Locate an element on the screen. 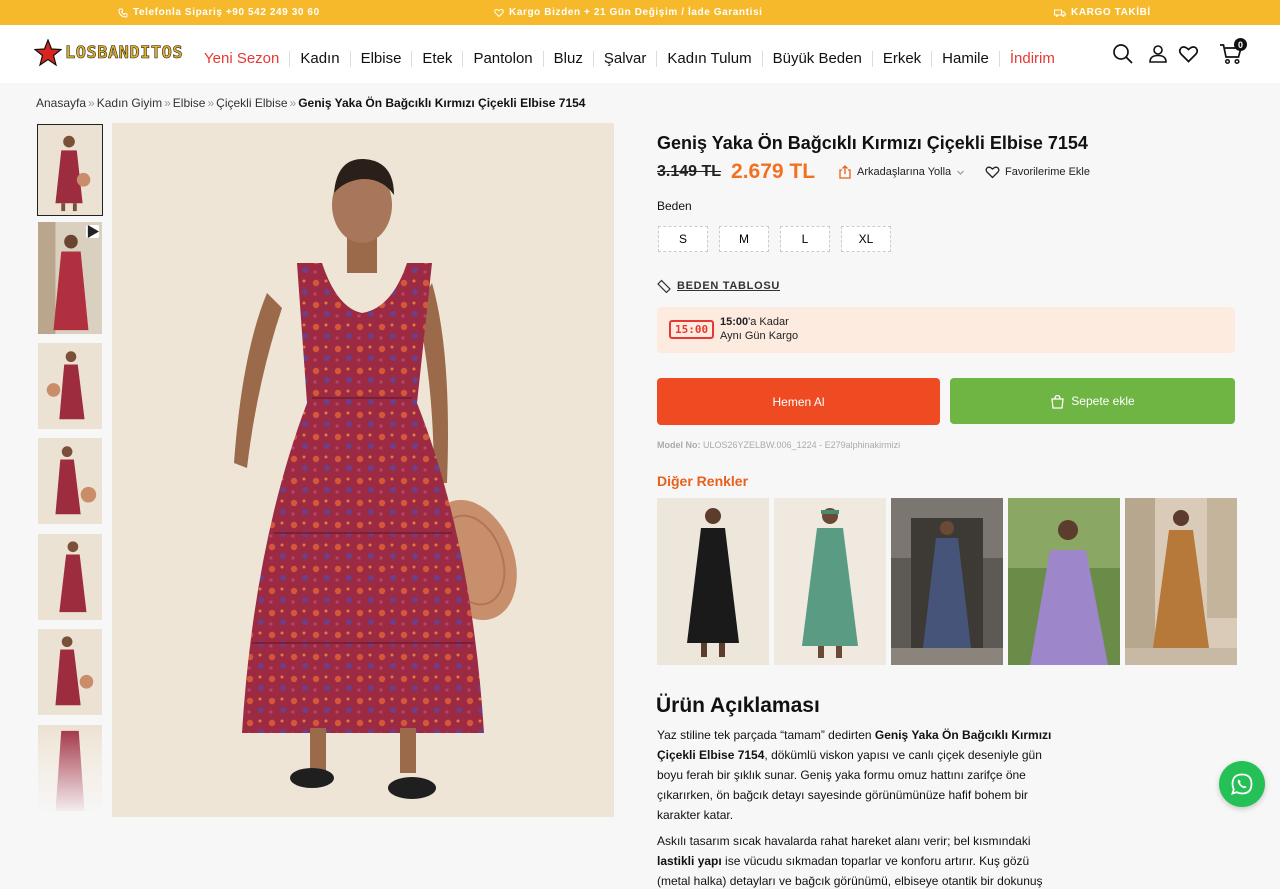 Image resolution: width=1280 pixels, height=889 pixels. delivery-cutoff-time: 15:00 is located at coordinates (734, 322).